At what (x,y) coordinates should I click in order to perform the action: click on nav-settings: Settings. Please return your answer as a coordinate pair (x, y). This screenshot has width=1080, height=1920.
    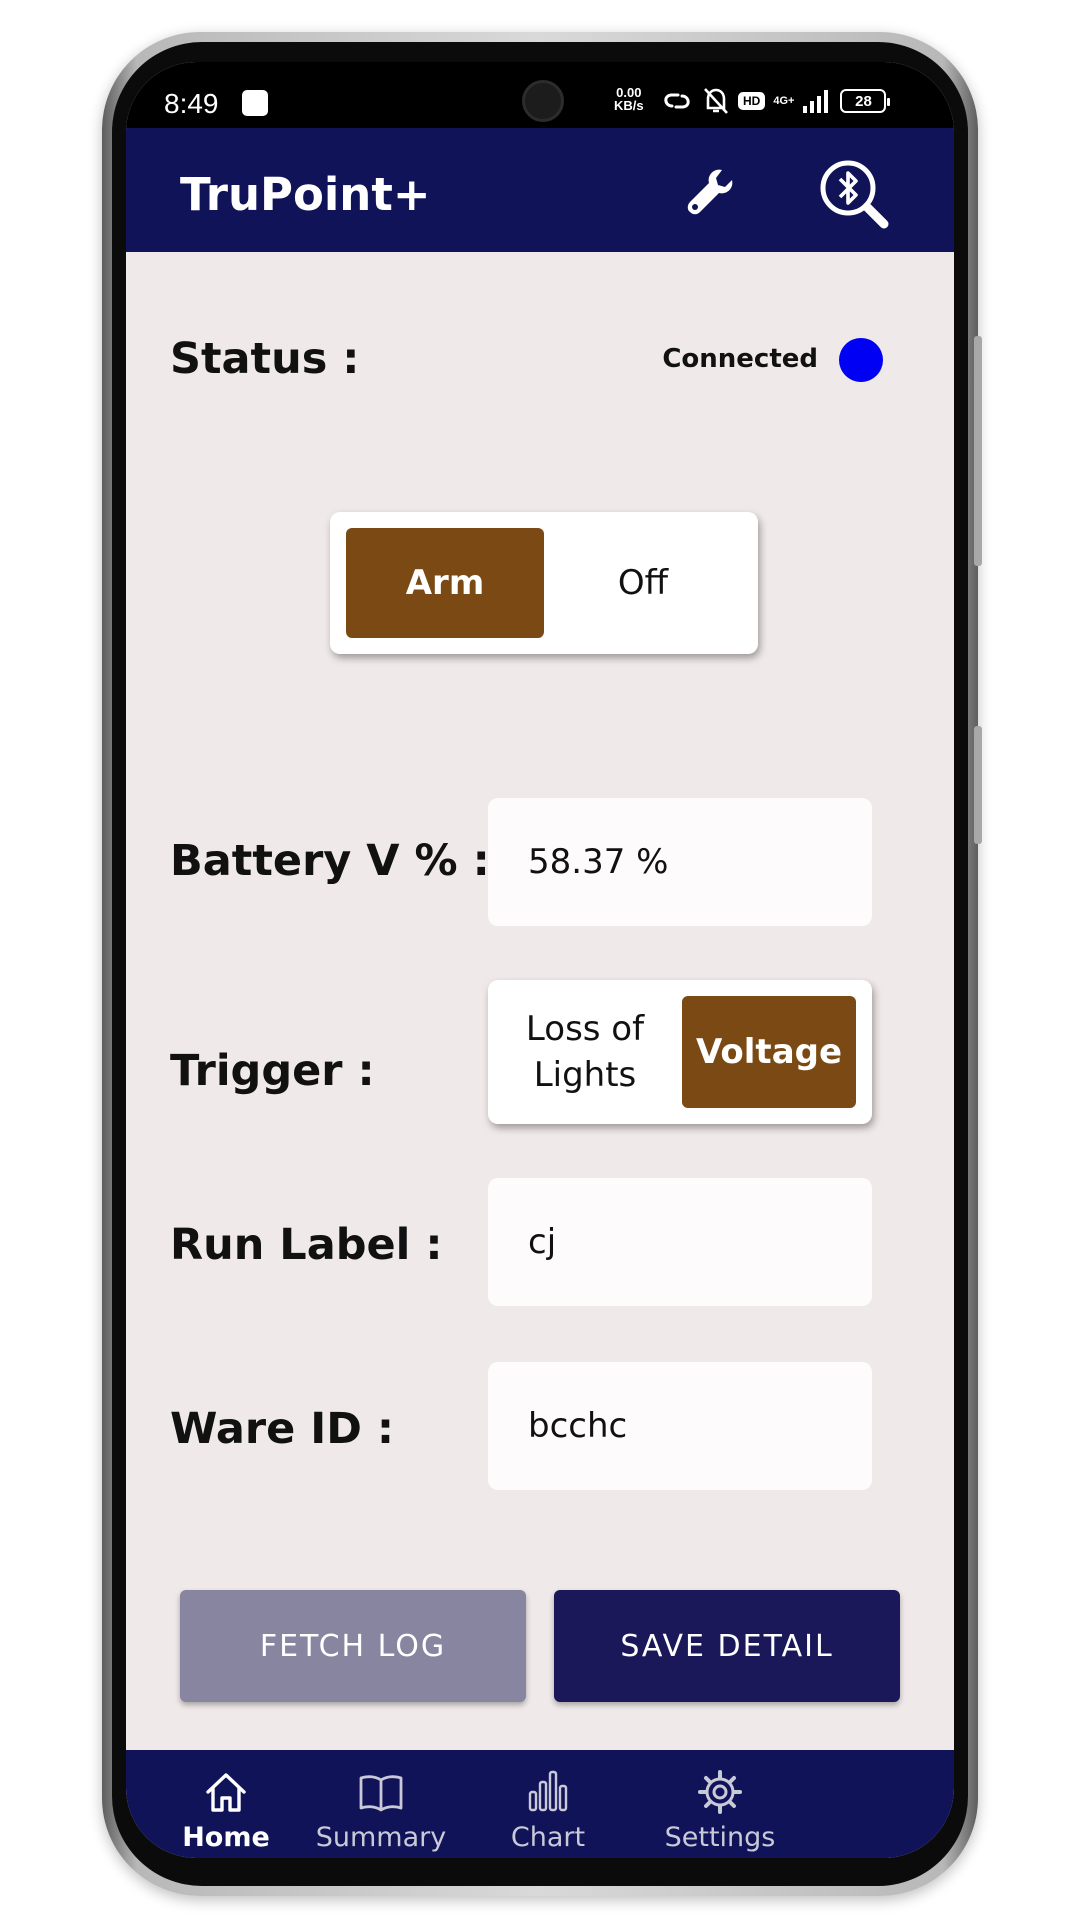
    Looking at the image, I should click on (720, 1804).